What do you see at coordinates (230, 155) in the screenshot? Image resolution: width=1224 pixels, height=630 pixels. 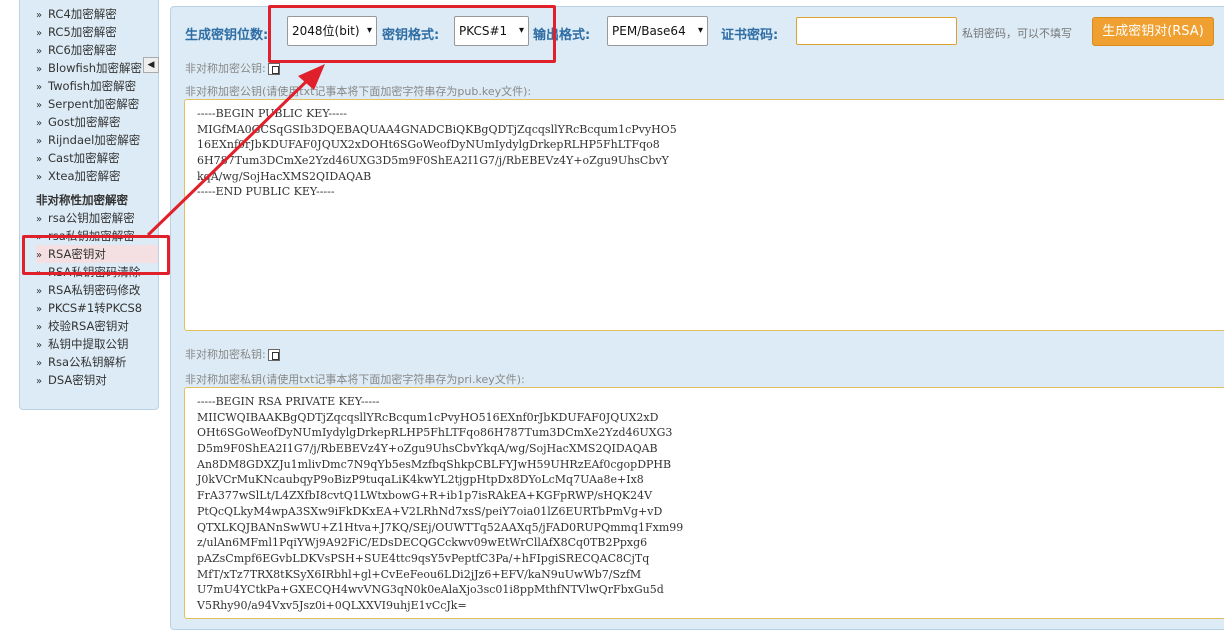 I see `arrow-shaft` at bounding box center [230, 155].